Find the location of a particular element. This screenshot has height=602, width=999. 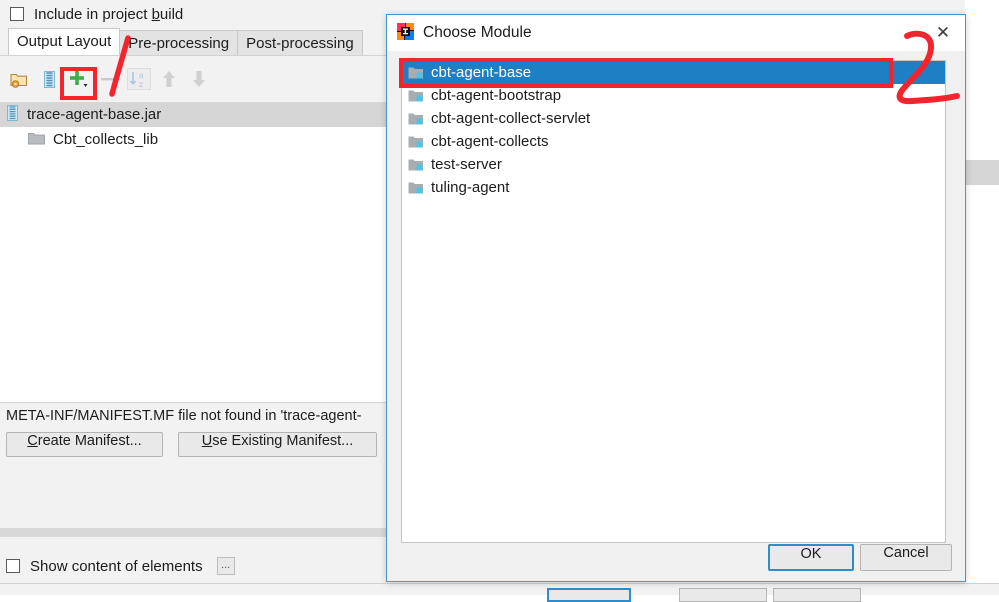

dialog-button-bar: OK Cancel is located at coordinates (676, 561).